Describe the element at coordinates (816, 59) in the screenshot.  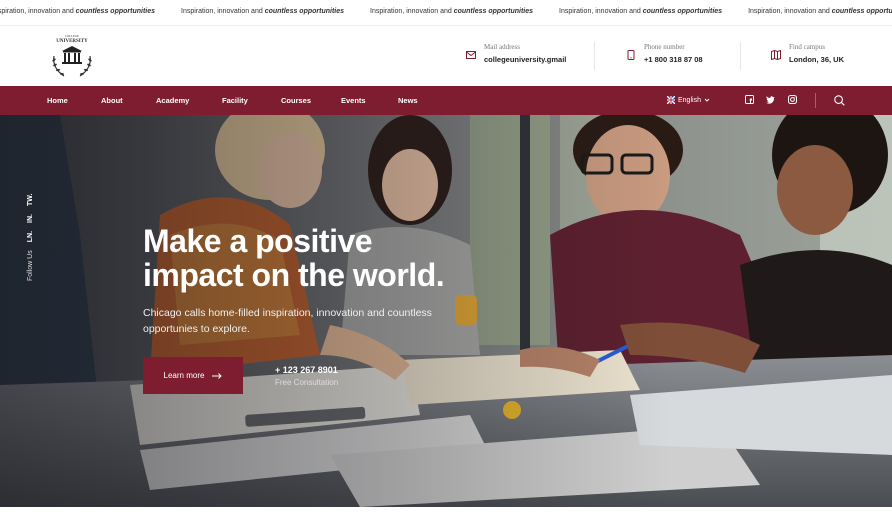
I see `contact-campus-value: London, 36, UK` at that location.